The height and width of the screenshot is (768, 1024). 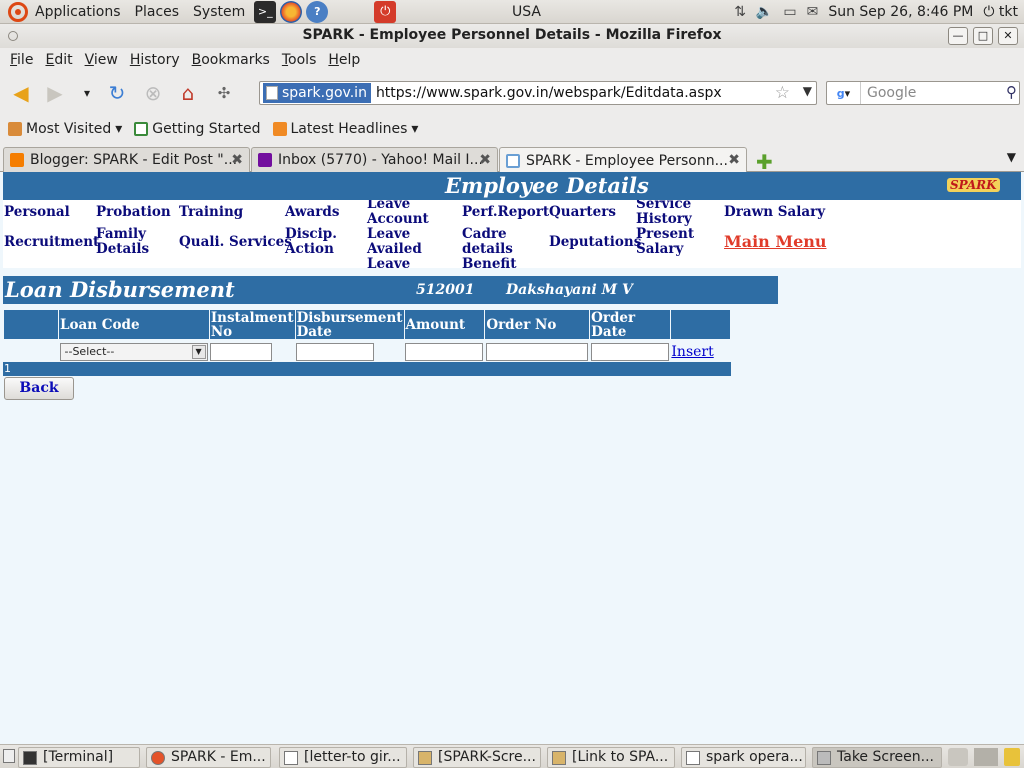 What do you see at coordinates (335, 351) in the screenshot?
I see `disbursement-date-input` at bounding box center [335, 351].